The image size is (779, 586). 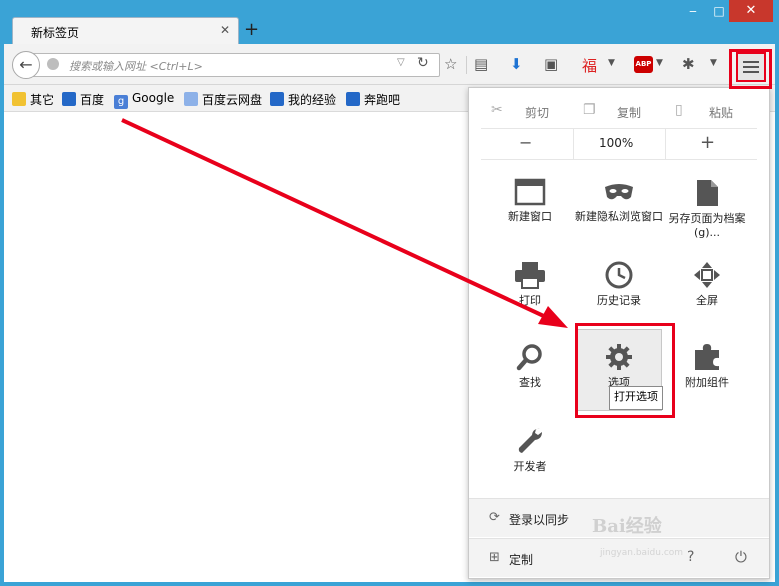 What do you see at coordinates (136, 66) in the screenshot?
I see `url-placeholder: 搜索或输入网址 <Ctrl+L>` at bounding box center [136, 66].